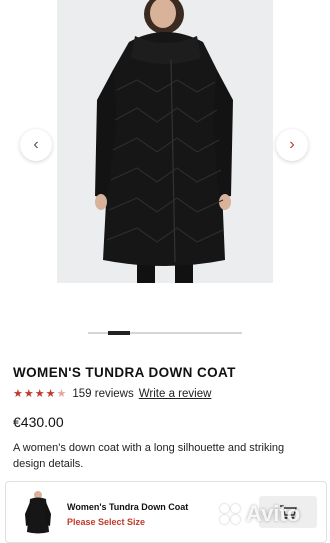 The width and height of the screenshot is (330, 543). What do you see at coordinates (231, 514) in the screenshot?
I see `watermark-logo-icon` at bounding box center [231, 514].